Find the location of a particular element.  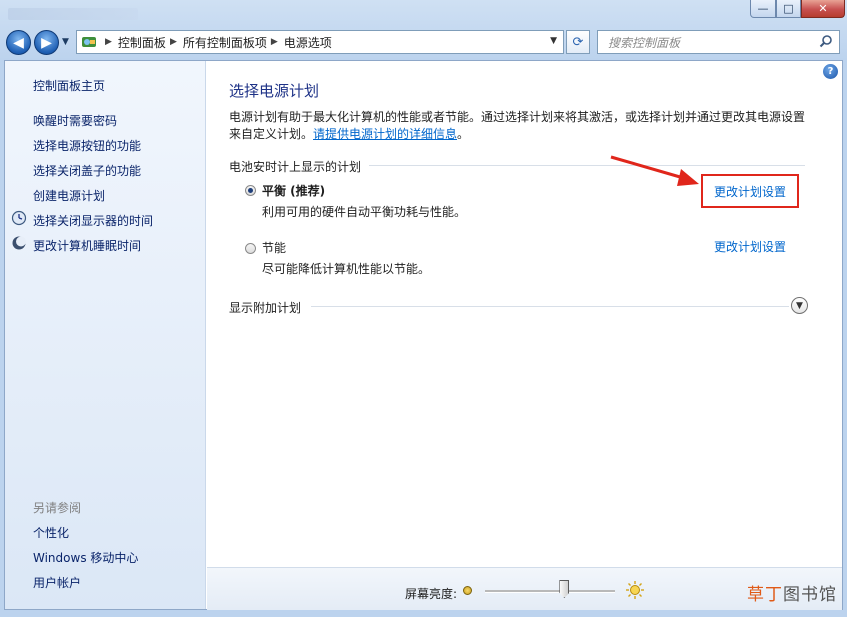

dim-sun-icon is located at coordinates (467, 590).